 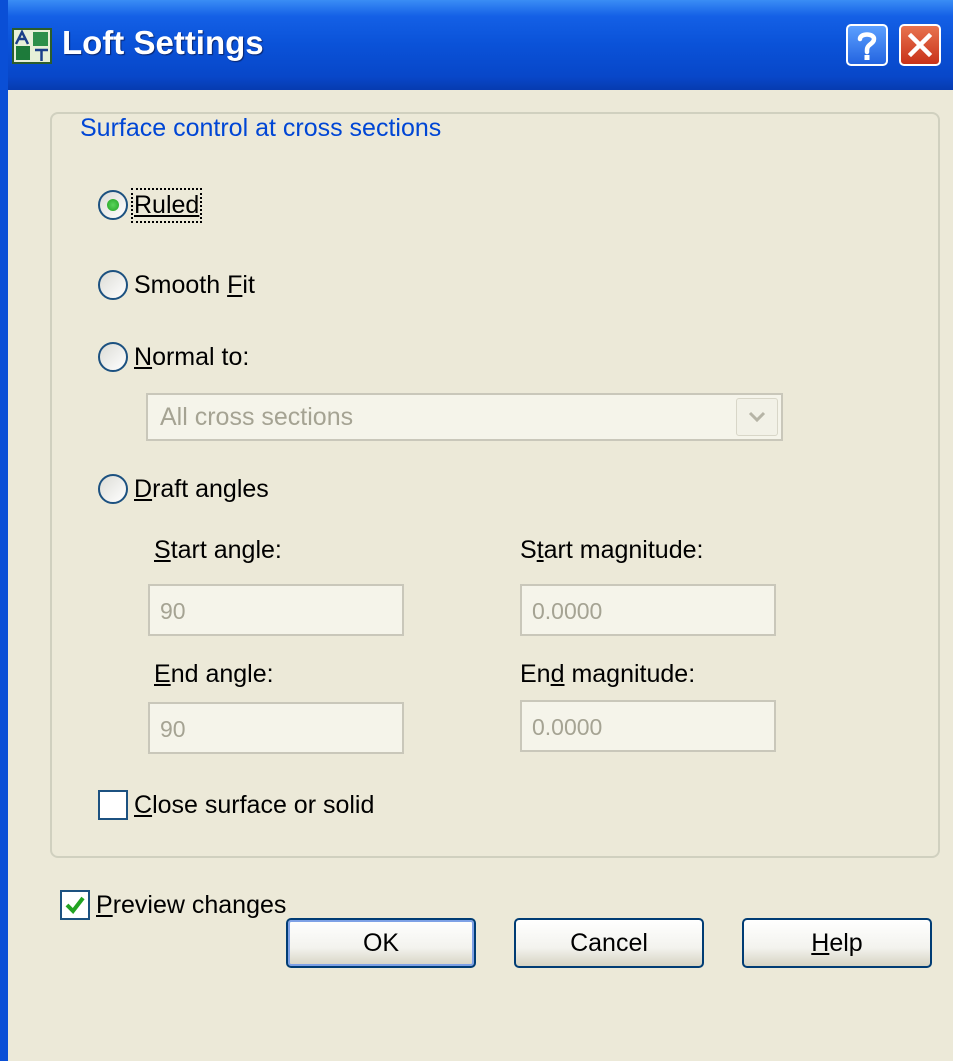 I want to click on smooth-fit-label: Smooth Fit, so click(x=194, y=284).